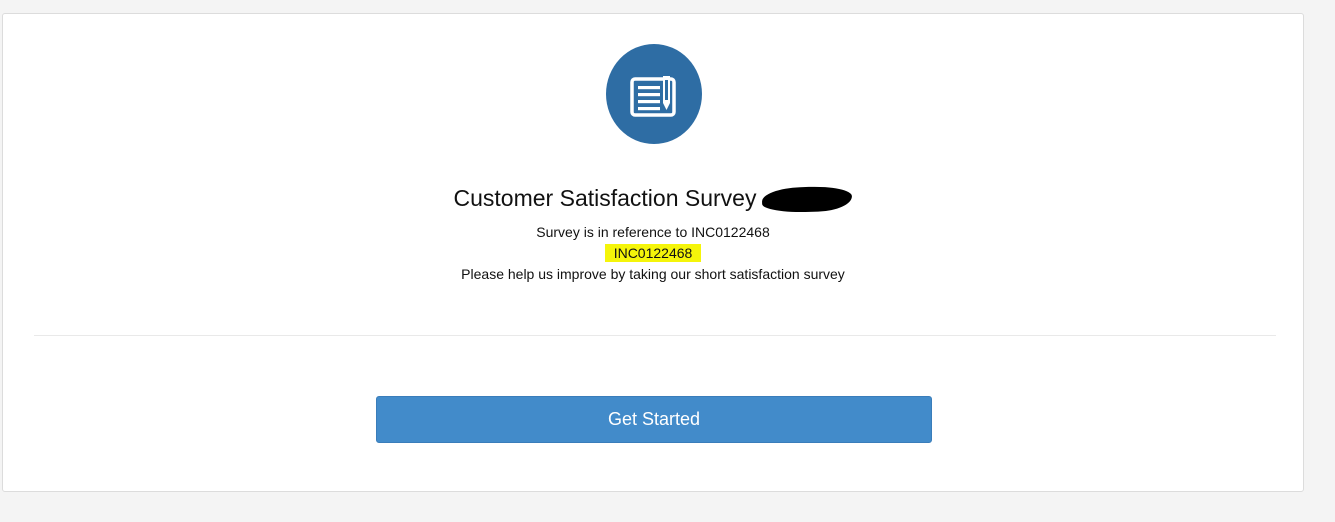 The height and width of the screenshot is (522, 1335). Describe the element at coordinates (654, 419) in the screenshot. I see `get-started-button: Get Started` at that location.